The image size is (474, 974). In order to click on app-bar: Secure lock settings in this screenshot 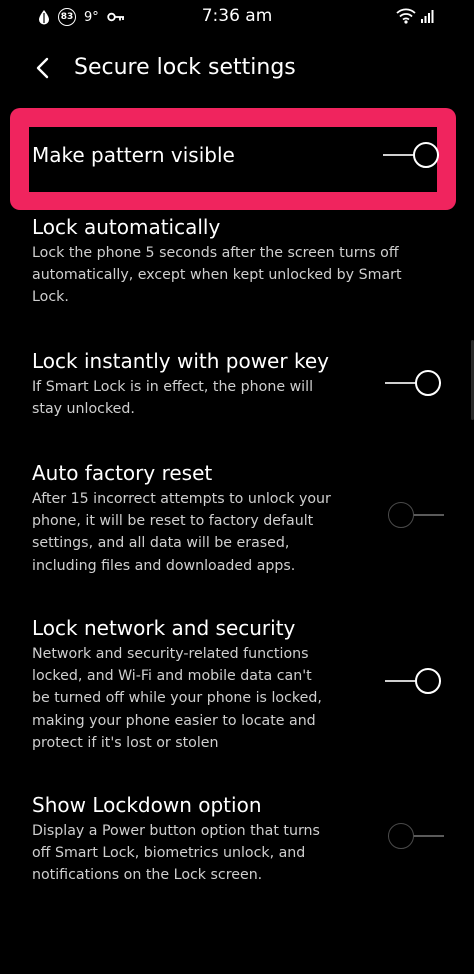, I will do `click(237, 70)`.